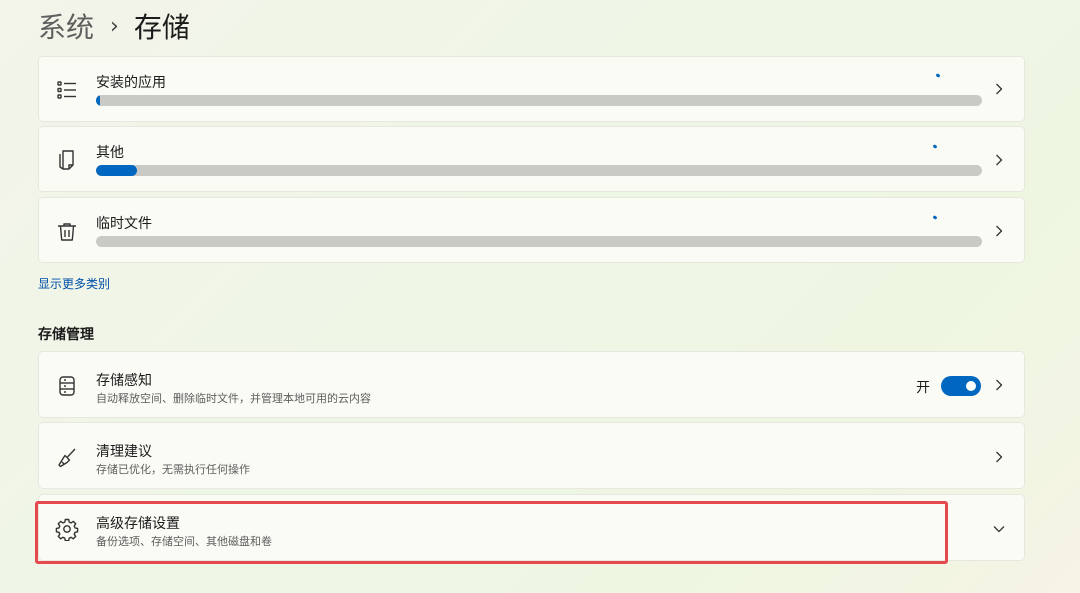 The height and width of the screenshot is (593, 1080). I want to click on document-stack-icon, so click(67, 160).